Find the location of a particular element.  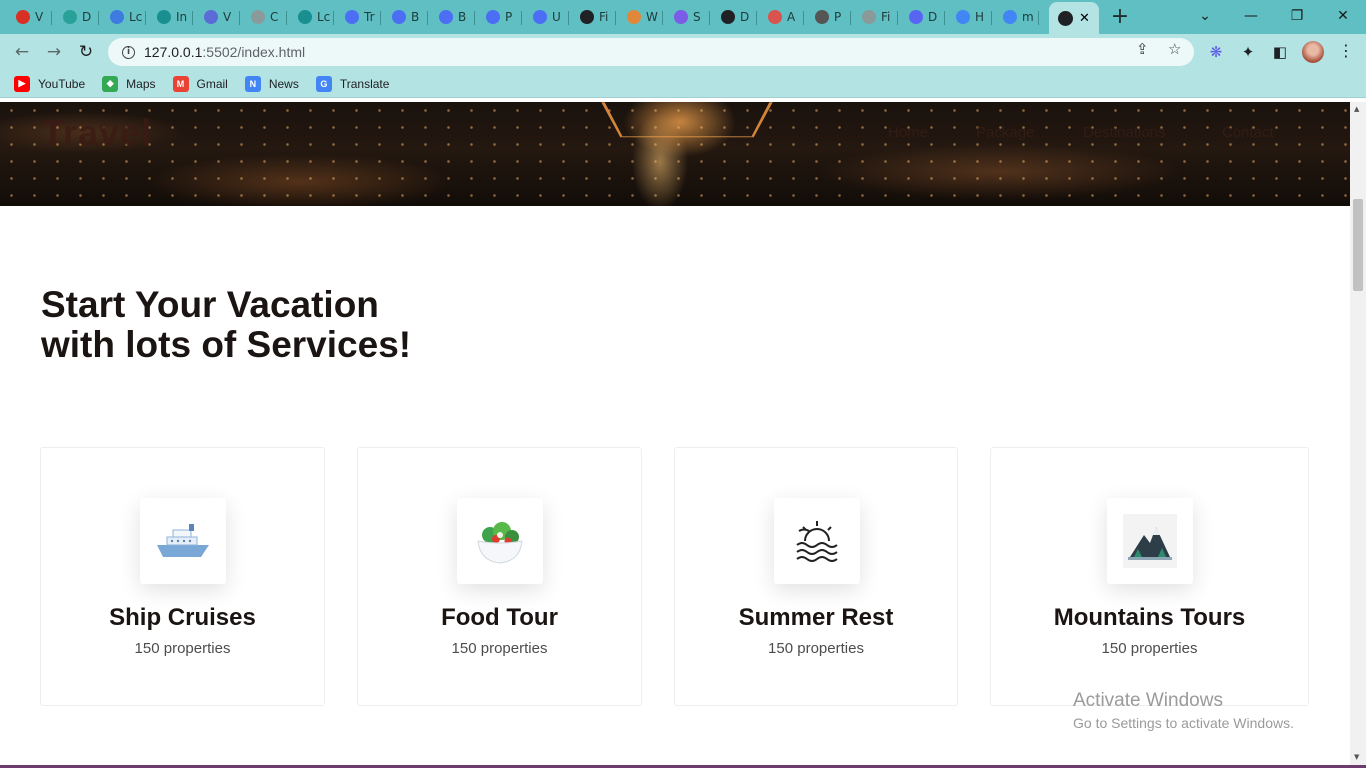

scroll-down-icon: ▼ is located at coordinates (1358, 757).